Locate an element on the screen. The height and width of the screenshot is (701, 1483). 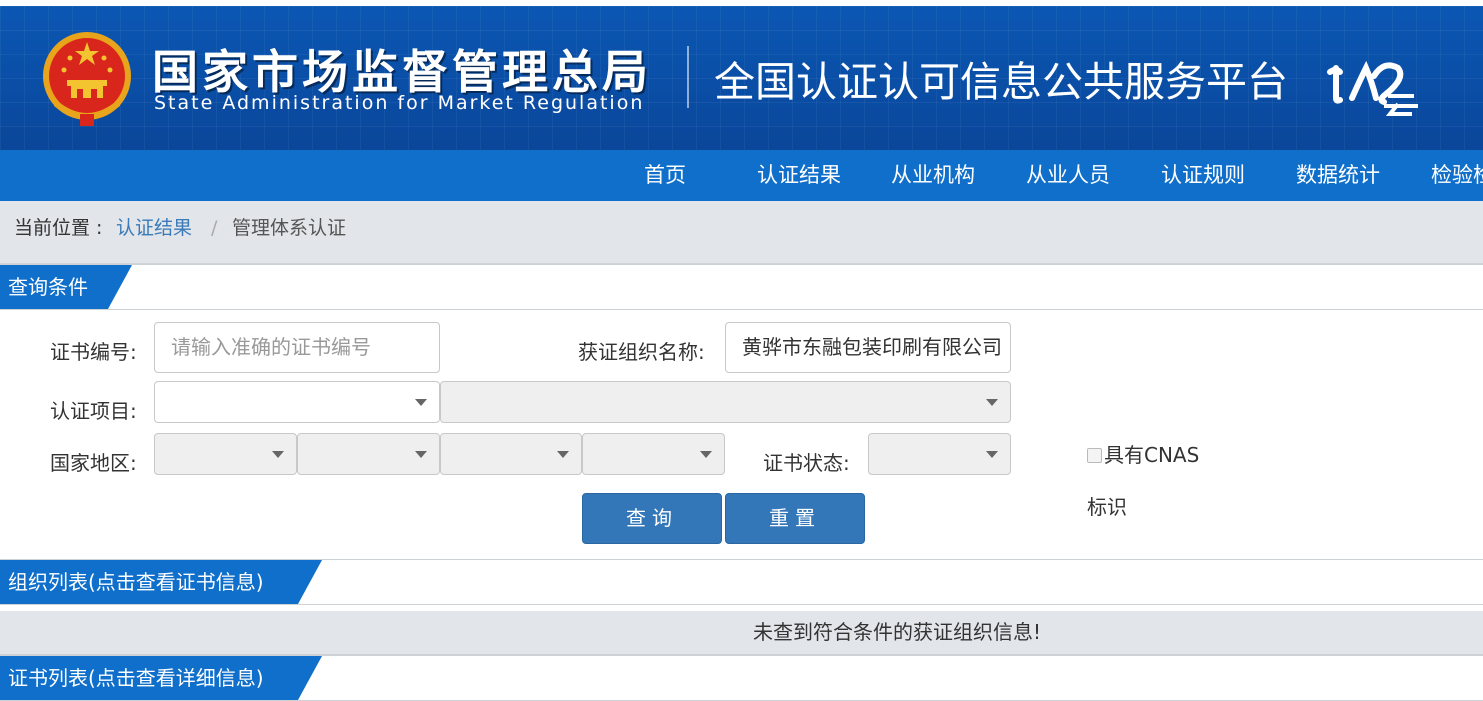
org-name-label: 获证组织名称: is located at coordinates (641, 352).